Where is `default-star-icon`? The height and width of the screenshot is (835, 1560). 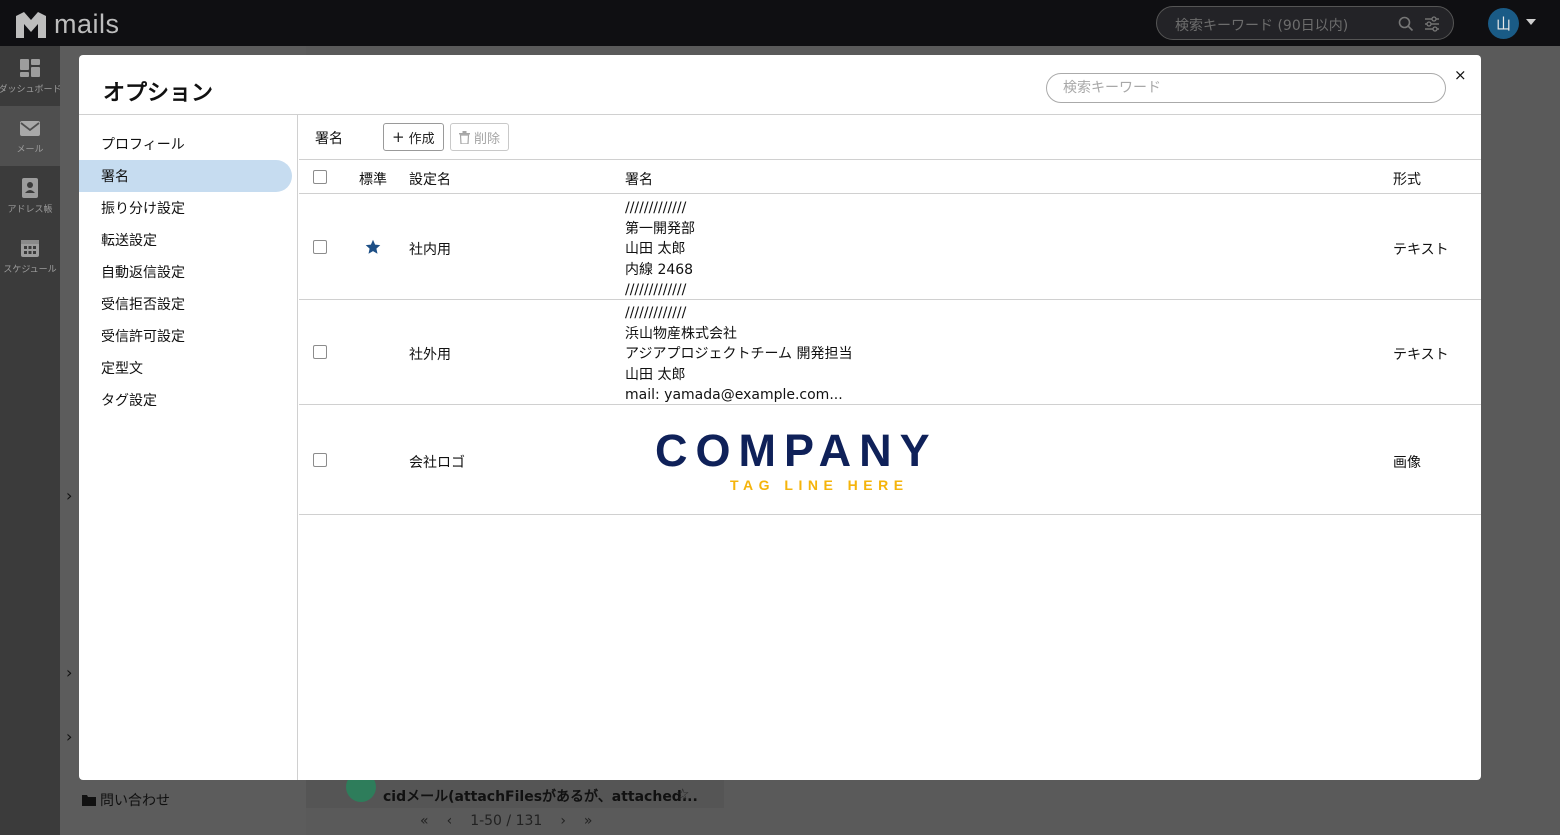 default-star-icon is located at coordinates (373, 247).